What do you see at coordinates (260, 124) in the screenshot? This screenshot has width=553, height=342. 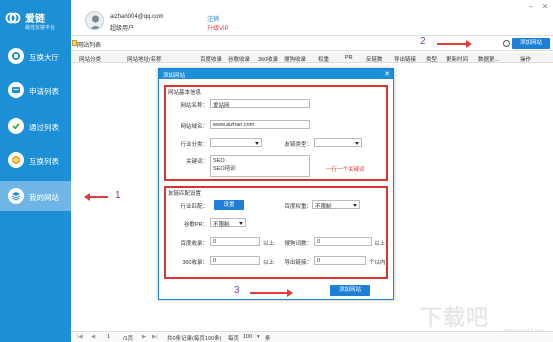 I see `site-domain-input: www.aizhan.com` at bounding box center [260, 124].